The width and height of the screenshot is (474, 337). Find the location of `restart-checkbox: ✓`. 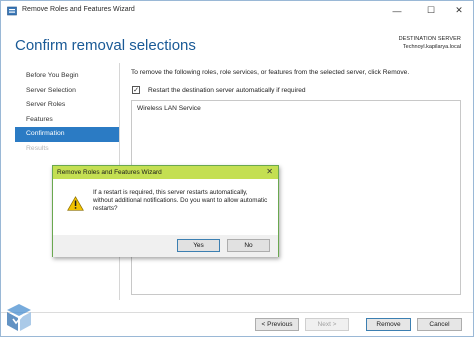

restart-checkbox: ✓ is located at coordinates (136, 90).